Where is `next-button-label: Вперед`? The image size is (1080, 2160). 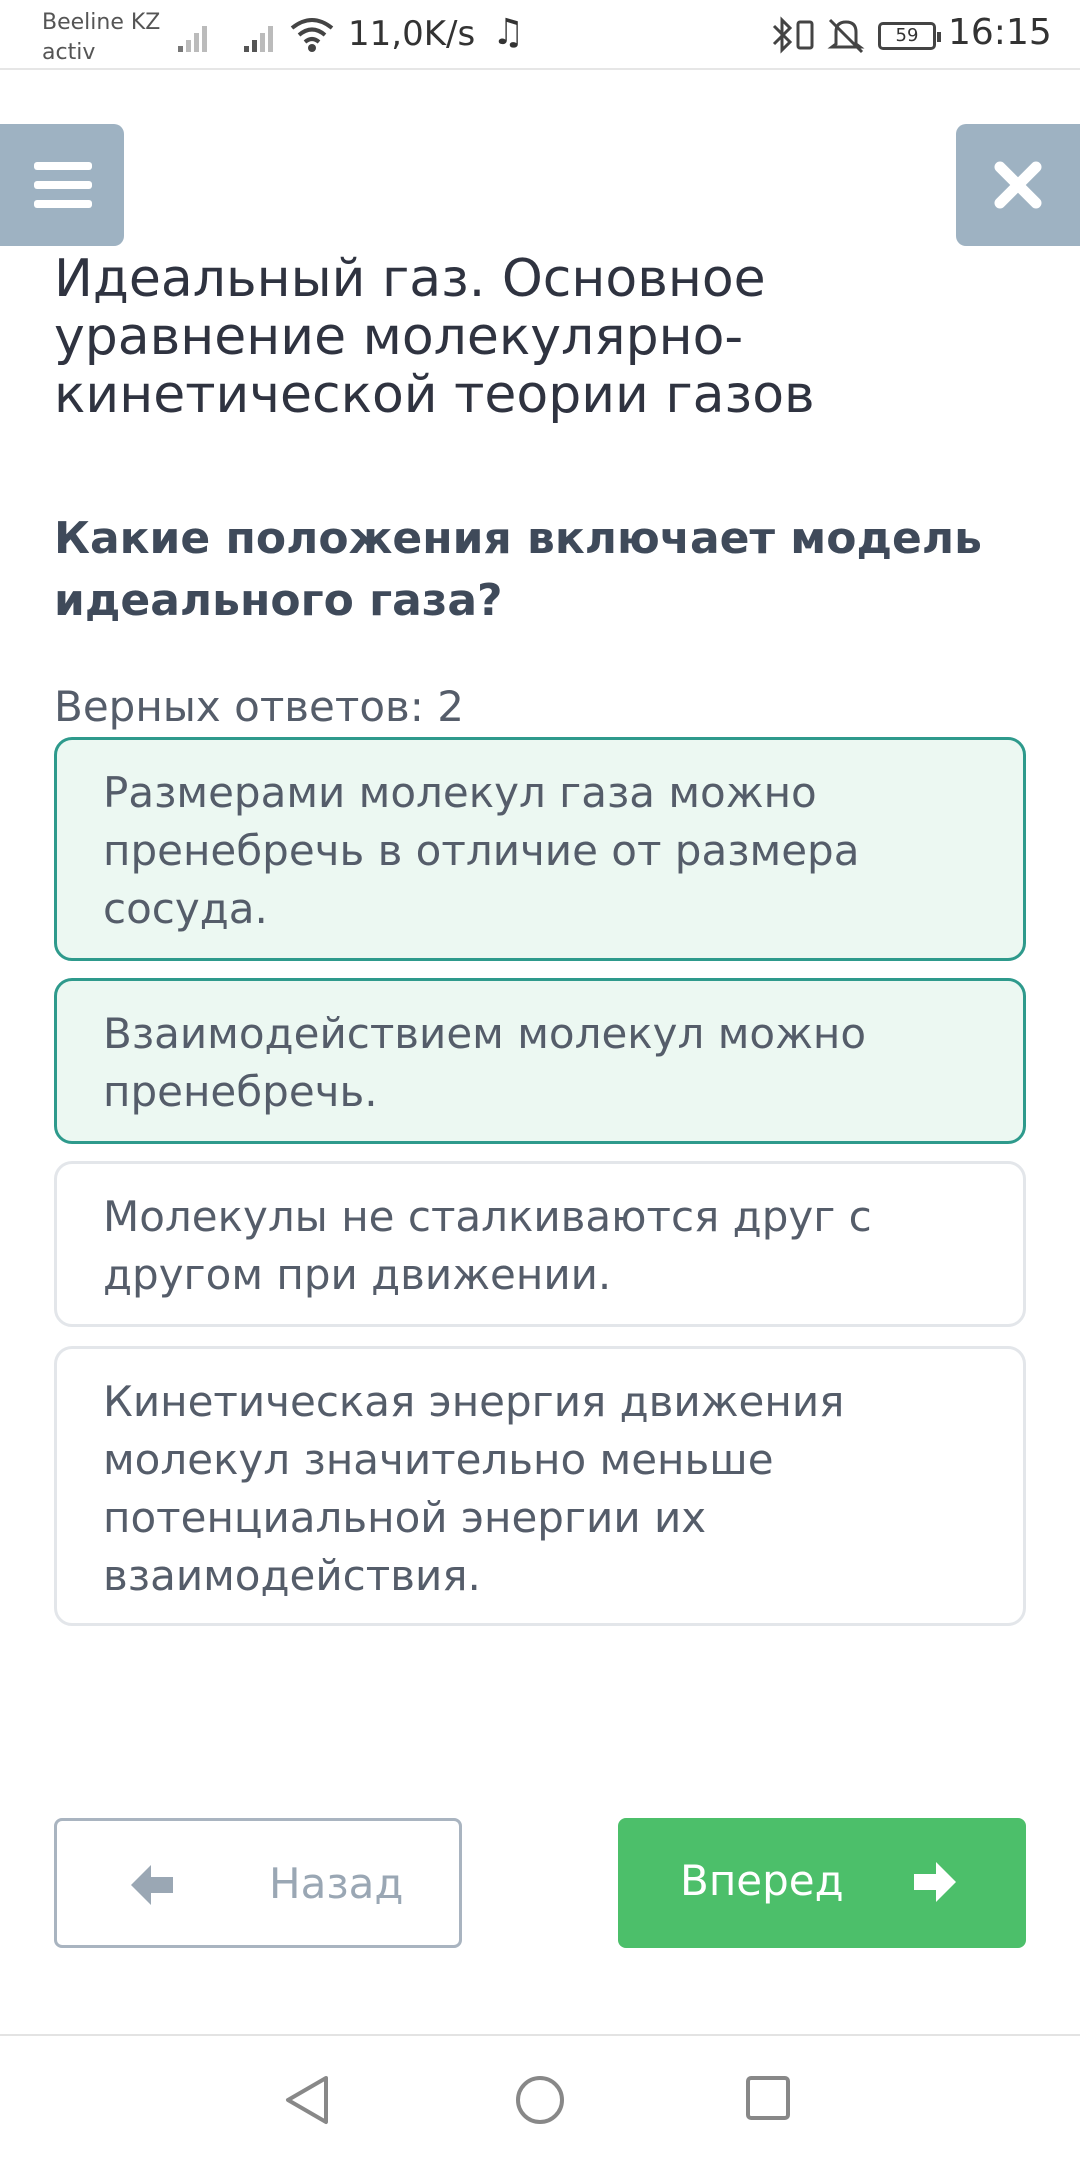
next-button-label: Вперед is located at coordinates (762, 1880).